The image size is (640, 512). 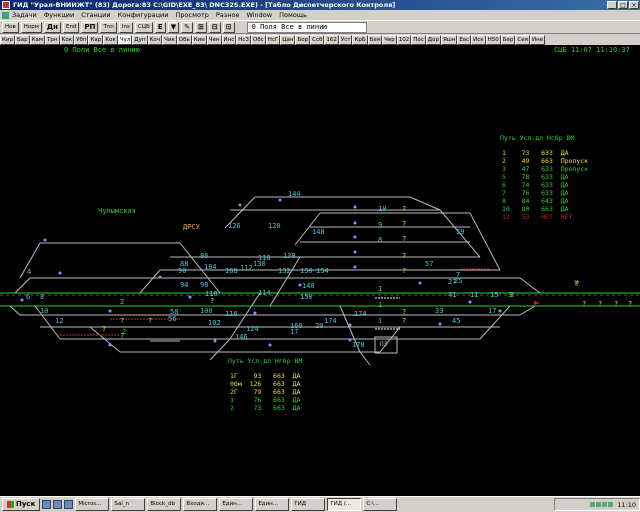 What do you see at coordinates (508, 39) in the screenshot?
I see `station-tab: Бер` at bounding box center [508, 39].